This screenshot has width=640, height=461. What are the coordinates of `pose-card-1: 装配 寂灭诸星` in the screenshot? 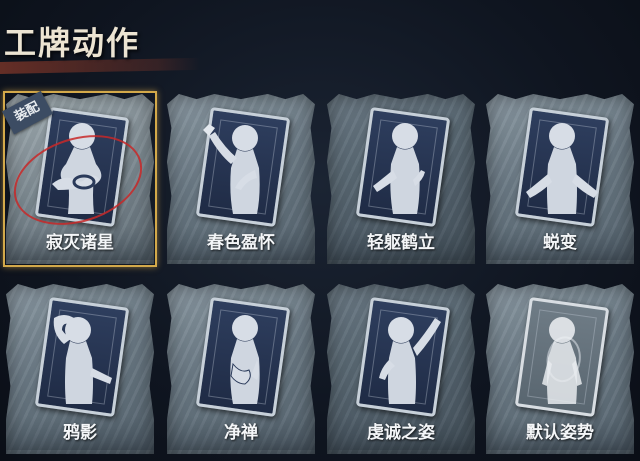 It's located at (79, 178).